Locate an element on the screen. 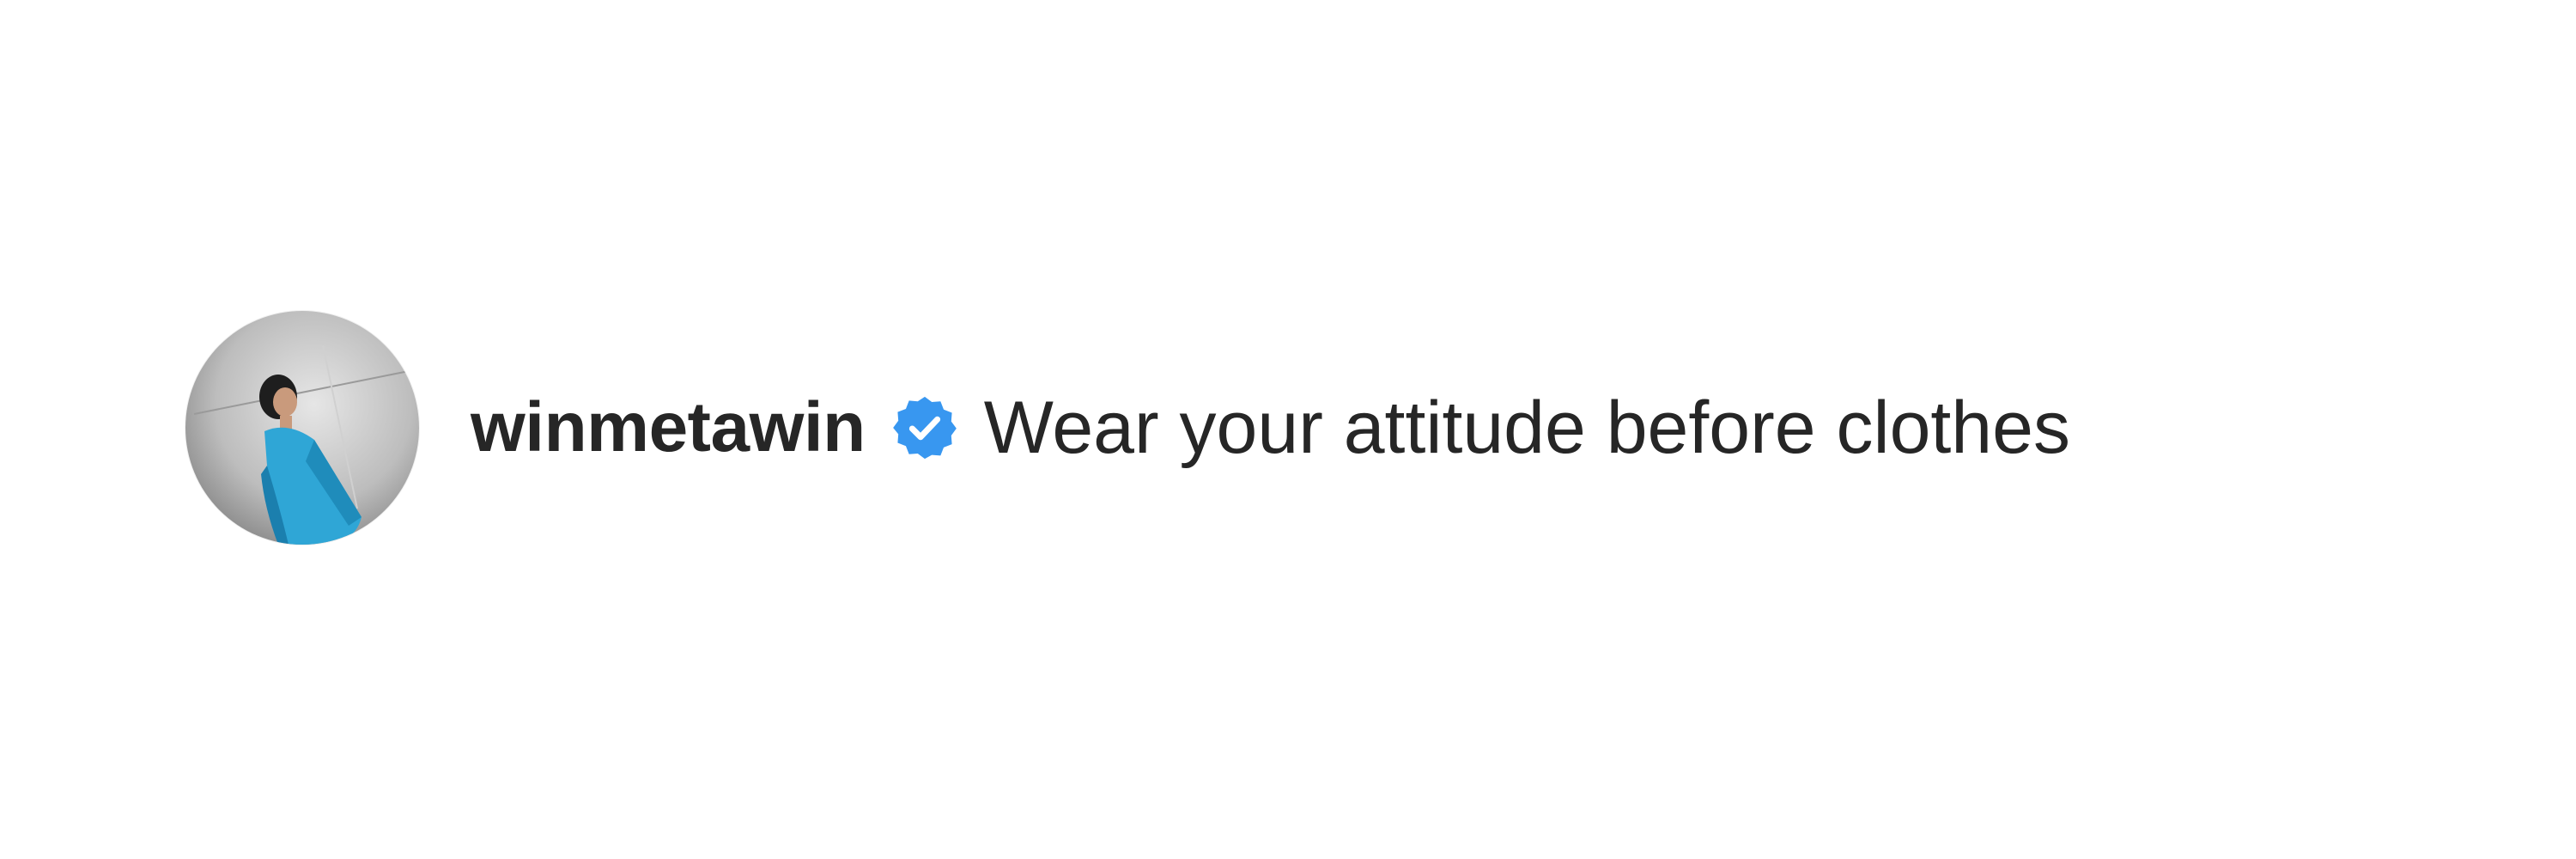 This screenshot has width=2576, height=859. avatar is located at coordinates (302, 428).